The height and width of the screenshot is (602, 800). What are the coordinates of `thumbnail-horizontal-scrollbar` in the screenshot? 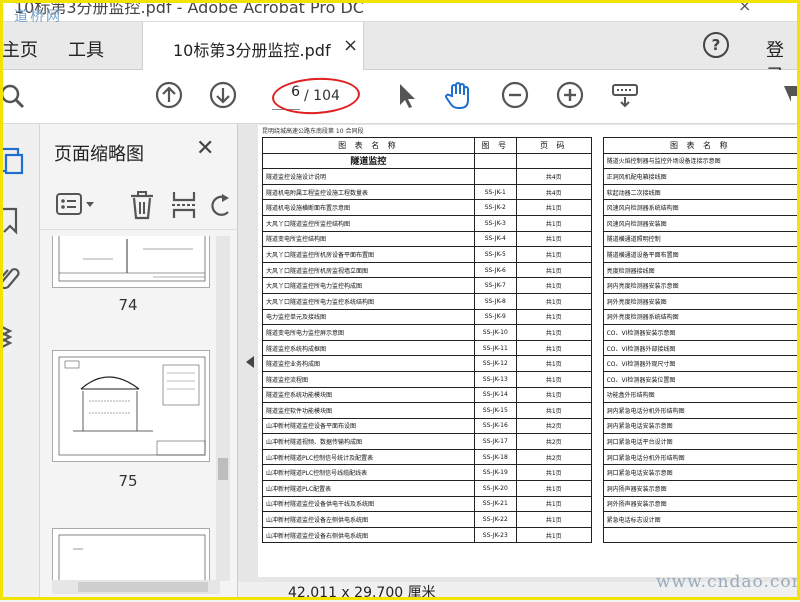 It's located at (136, 587).